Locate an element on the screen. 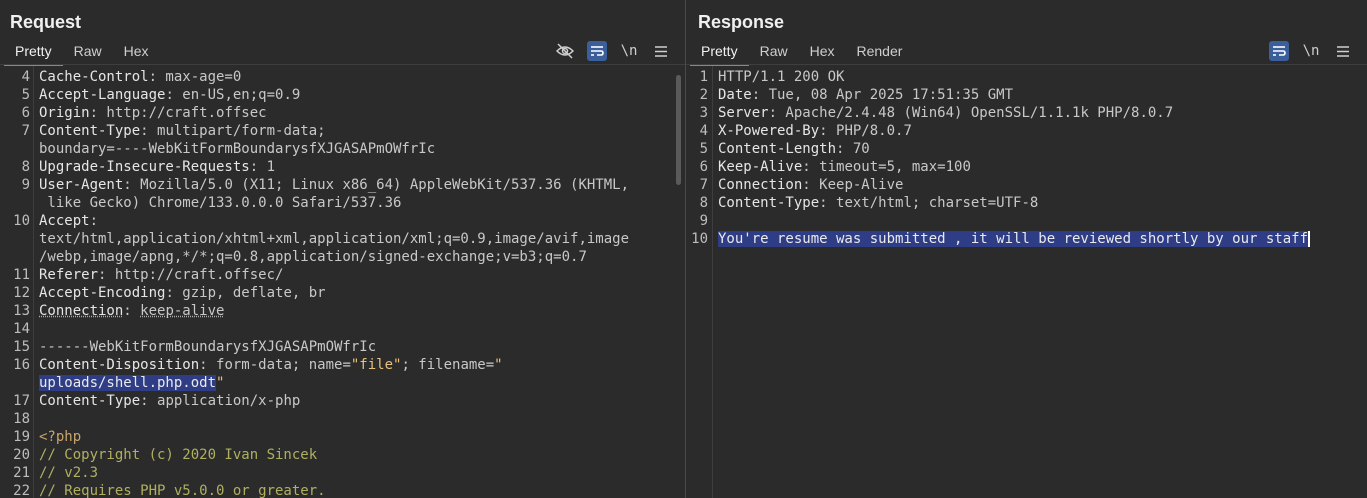 The width and height of the screenshot is (1367, 498). code-token: Origin is located at coordinates (64, 113).